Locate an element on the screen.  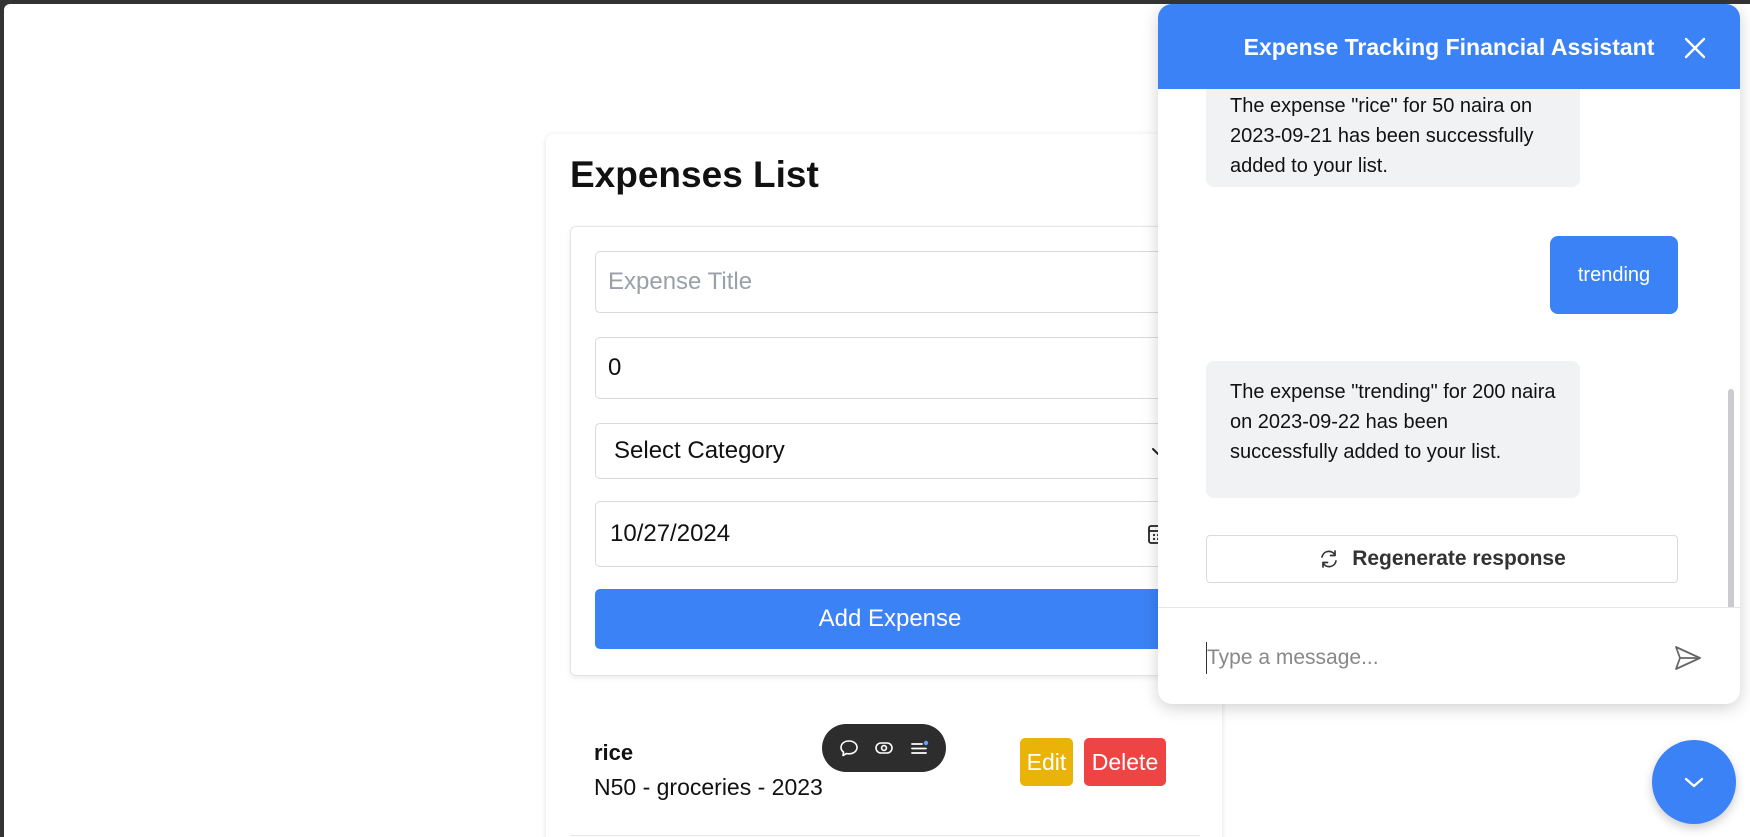
regenerate-response-button: Regenerate response is located at coordinates (1442, 559).